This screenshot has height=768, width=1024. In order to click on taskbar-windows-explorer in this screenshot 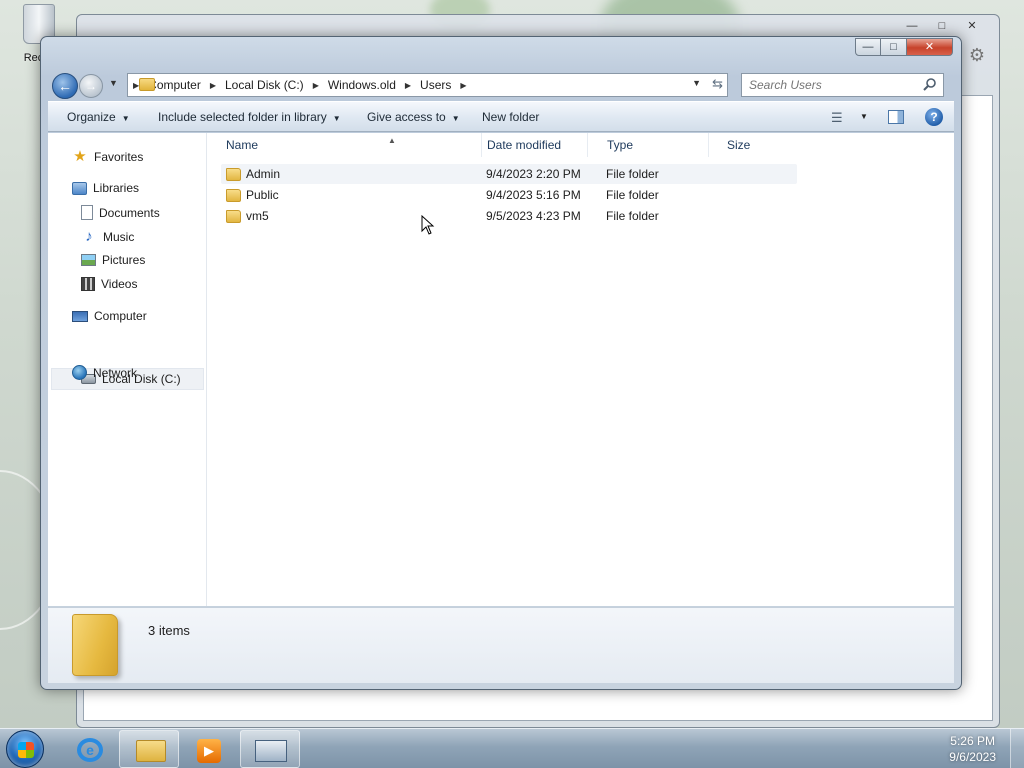, I will do `click(149, 749)`.